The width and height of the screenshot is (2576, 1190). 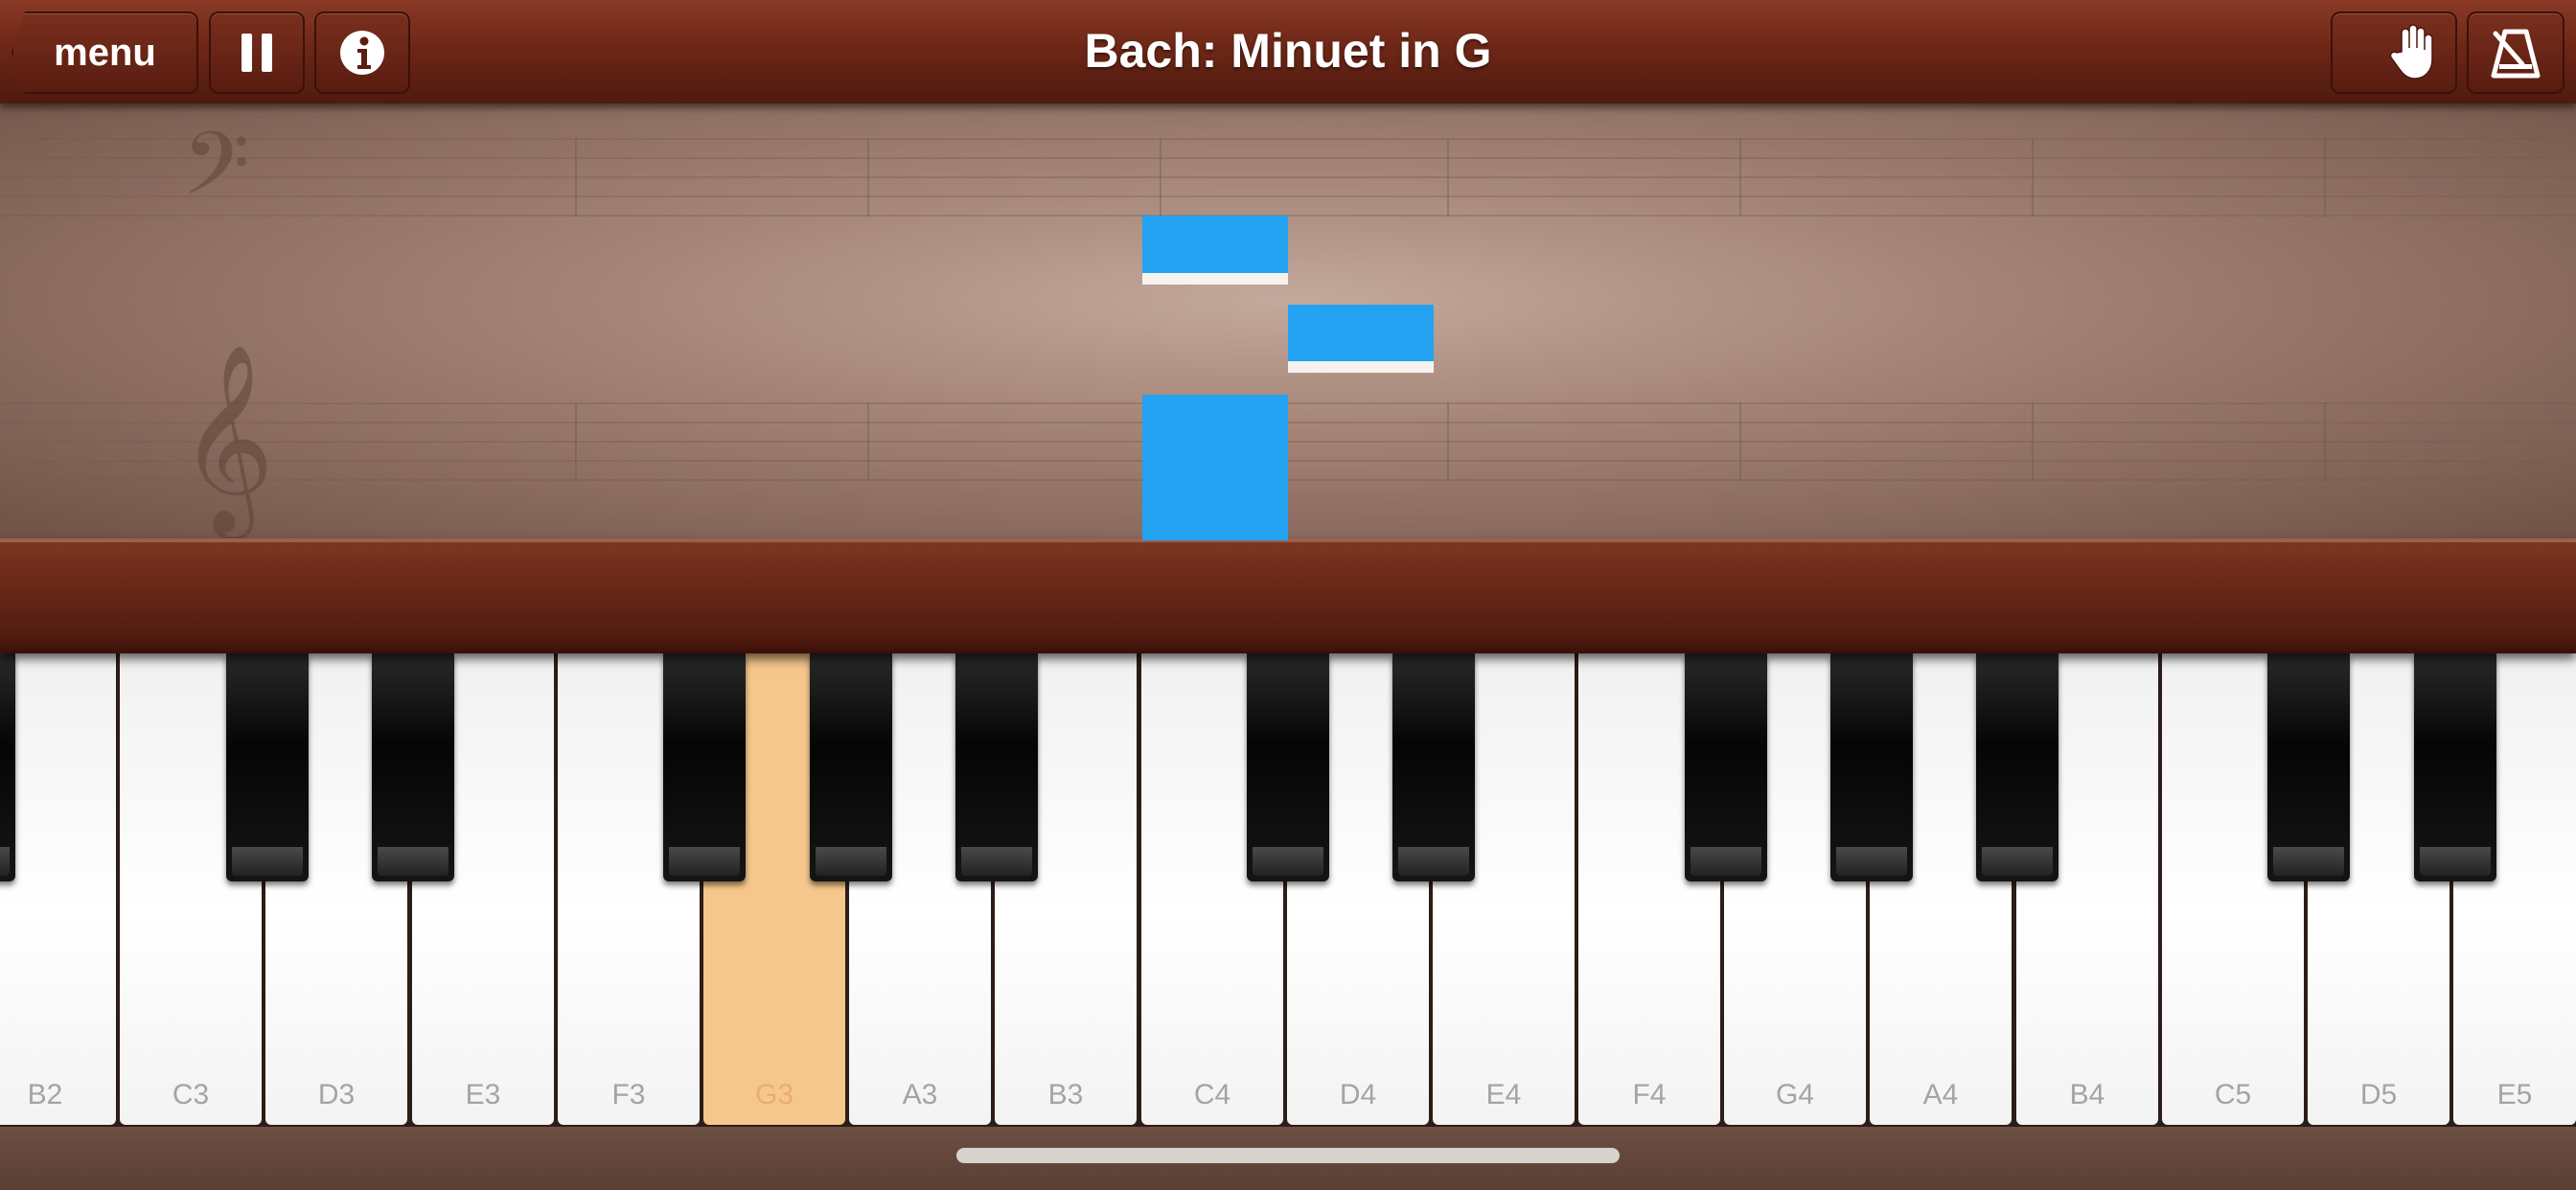 What do you see at coordinates (2411, 52) in the screenshot?
I see `hand-icon` at bounding box center [2411, 52].